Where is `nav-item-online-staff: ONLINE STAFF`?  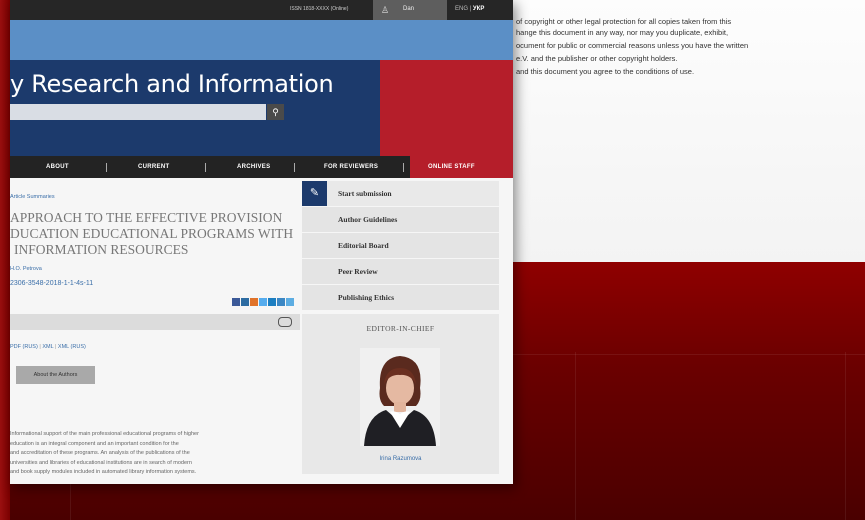
nav-item-online-staff: ONLINE STAFF is located at coordinates (451, 167).